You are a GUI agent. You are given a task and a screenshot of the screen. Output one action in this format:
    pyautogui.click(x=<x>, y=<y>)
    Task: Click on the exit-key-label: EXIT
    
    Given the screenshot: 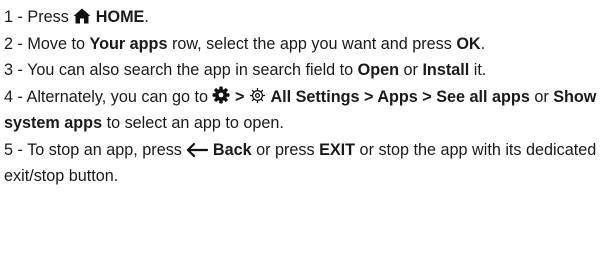 What is the action you would take?
    pyautogui.click(x=337, y=149)
    